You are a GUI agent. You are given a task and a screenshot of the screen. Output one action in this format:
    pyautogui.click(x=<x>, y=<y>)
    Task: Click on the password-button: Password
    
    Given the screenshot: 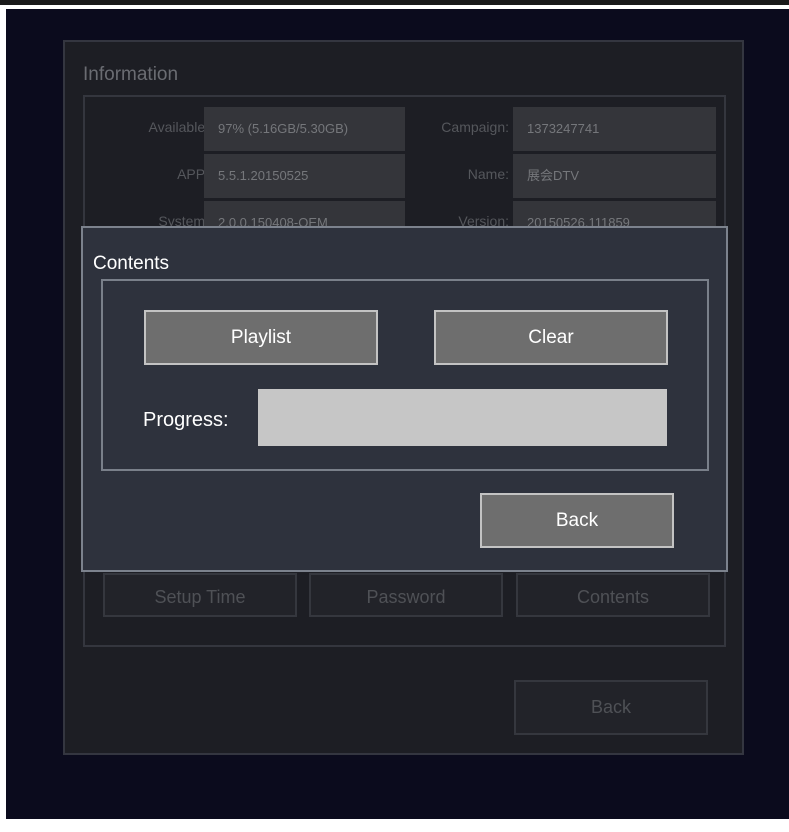 What is the action you would take?
    pyautogui.click(x=406, y=595)
    